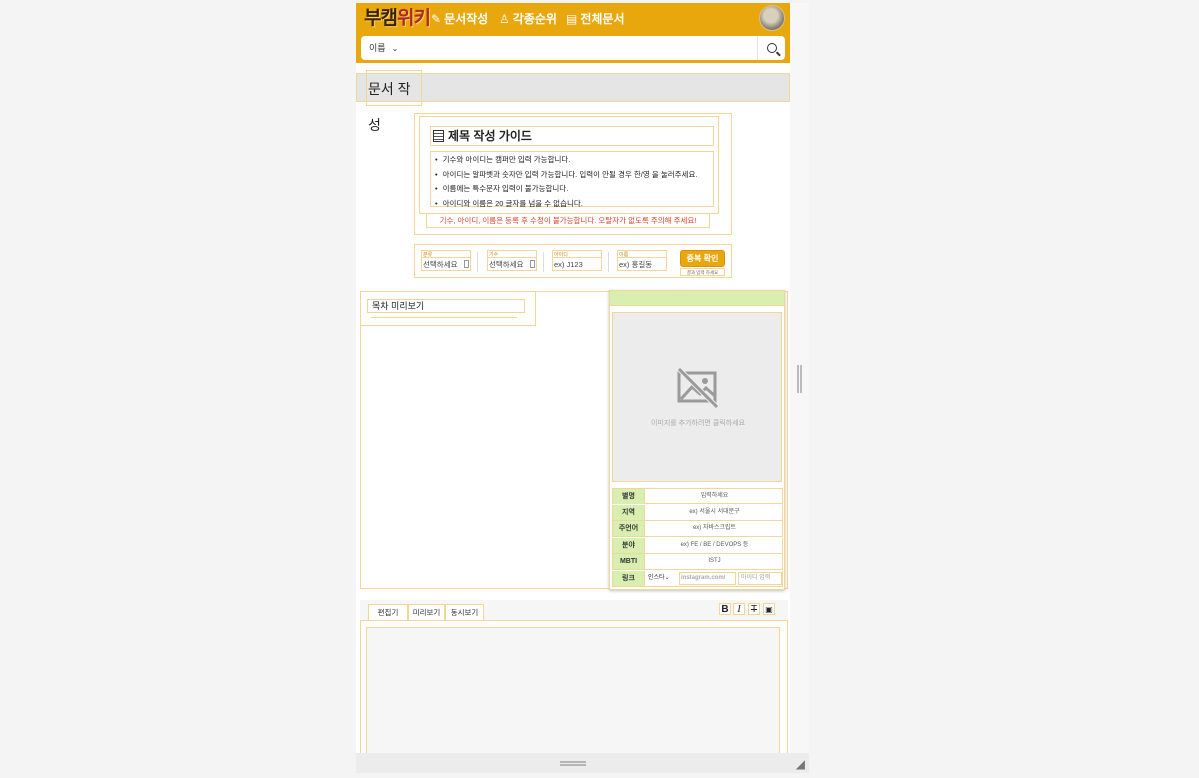 This screenshot has width=1199, height=778. I want to click on name-input: ex) 홍길동, so click(642, 264).